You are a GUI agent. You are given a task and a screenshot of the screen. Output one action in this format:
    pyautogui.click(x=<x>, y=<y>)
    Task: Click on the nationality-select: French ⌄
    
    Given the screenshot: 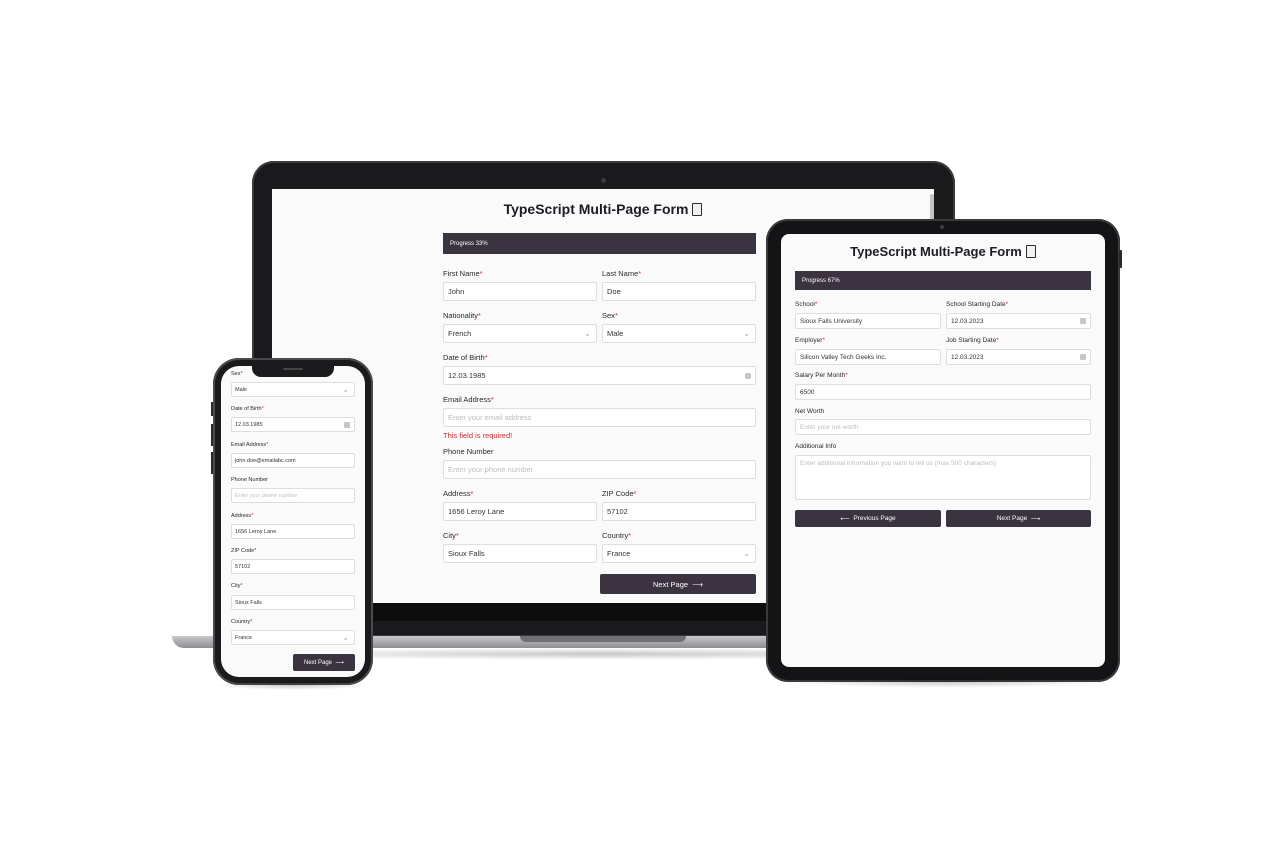 What is the action you would take?
    pyautogui.click(x=520, y=333)
    